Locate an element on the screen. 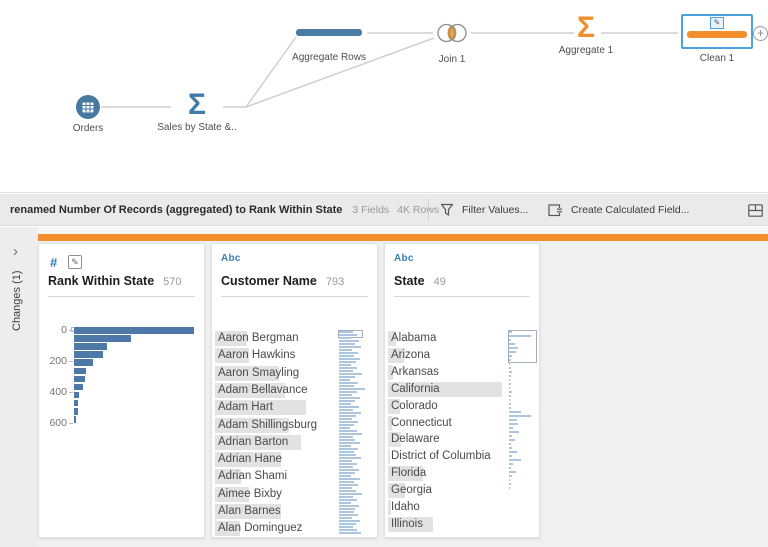 This screenshot has height=547, width=768. changes-panel-label: Changes (1) is located at coordinates (17, 300).